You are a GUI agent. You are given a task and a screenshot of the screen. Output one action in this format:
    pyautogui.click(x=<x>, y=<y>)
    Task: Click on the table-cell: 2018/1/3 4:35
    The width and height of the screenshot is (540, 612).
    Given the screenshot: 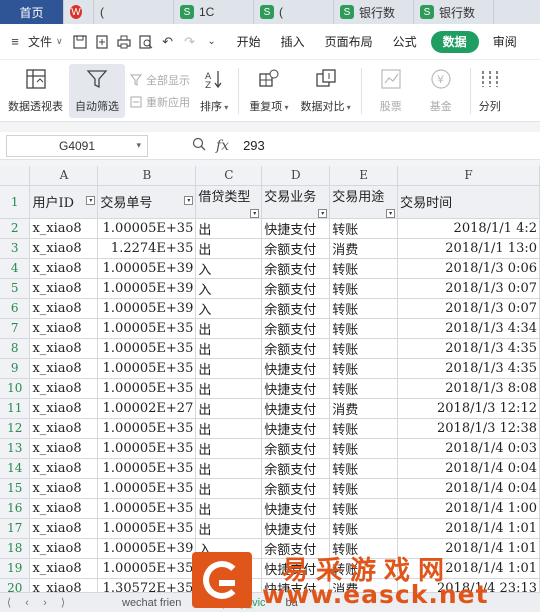 What is the action you would take?
    pyautogui.click(x=468, y=348)
    